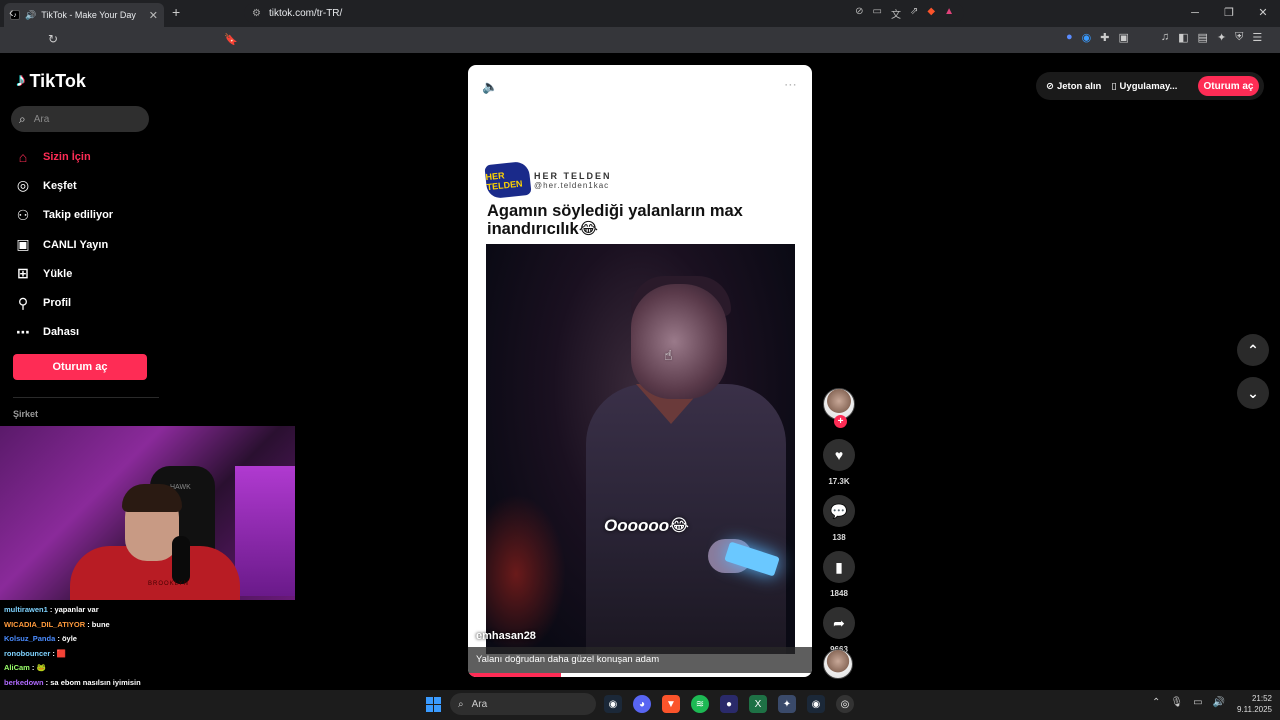 This screenshot has width=1280, height=720. What do you see at coordinates (1069, 37) in the screenshot?
I see `extension-1-icon: ●` at bounding box center [1069, 37].